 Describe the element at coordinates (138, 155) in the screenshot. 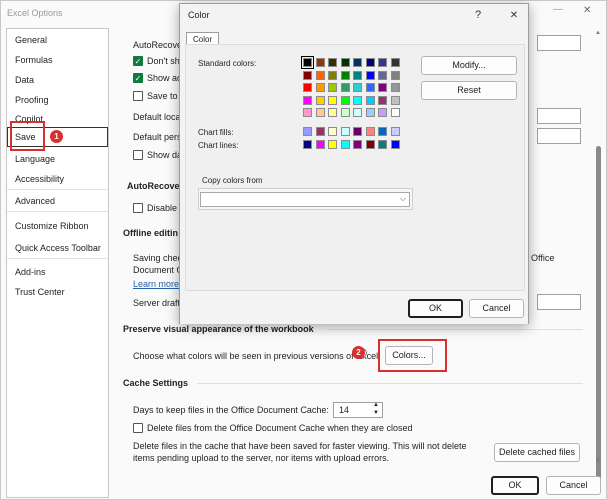

I see `show-da-checkbox` at that location.